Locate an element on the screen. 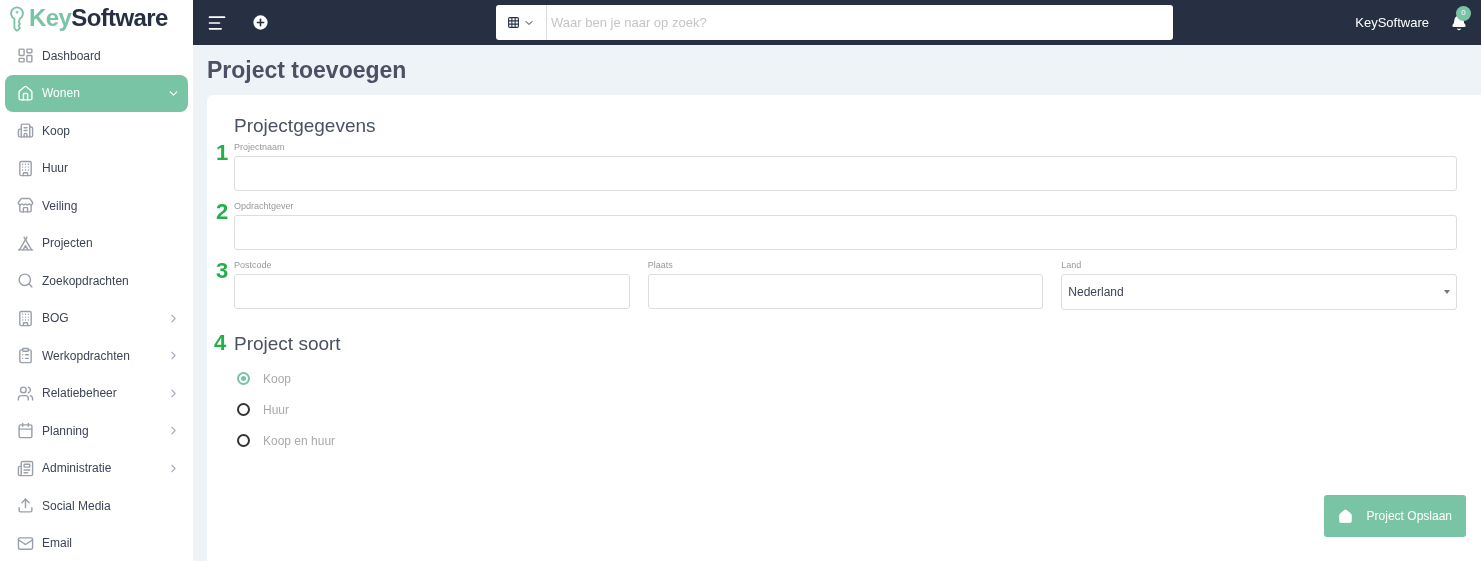 The width and height of the screenshot is (1481, 561). sidebar-item: Social Media is located at coordinates (96, 506).